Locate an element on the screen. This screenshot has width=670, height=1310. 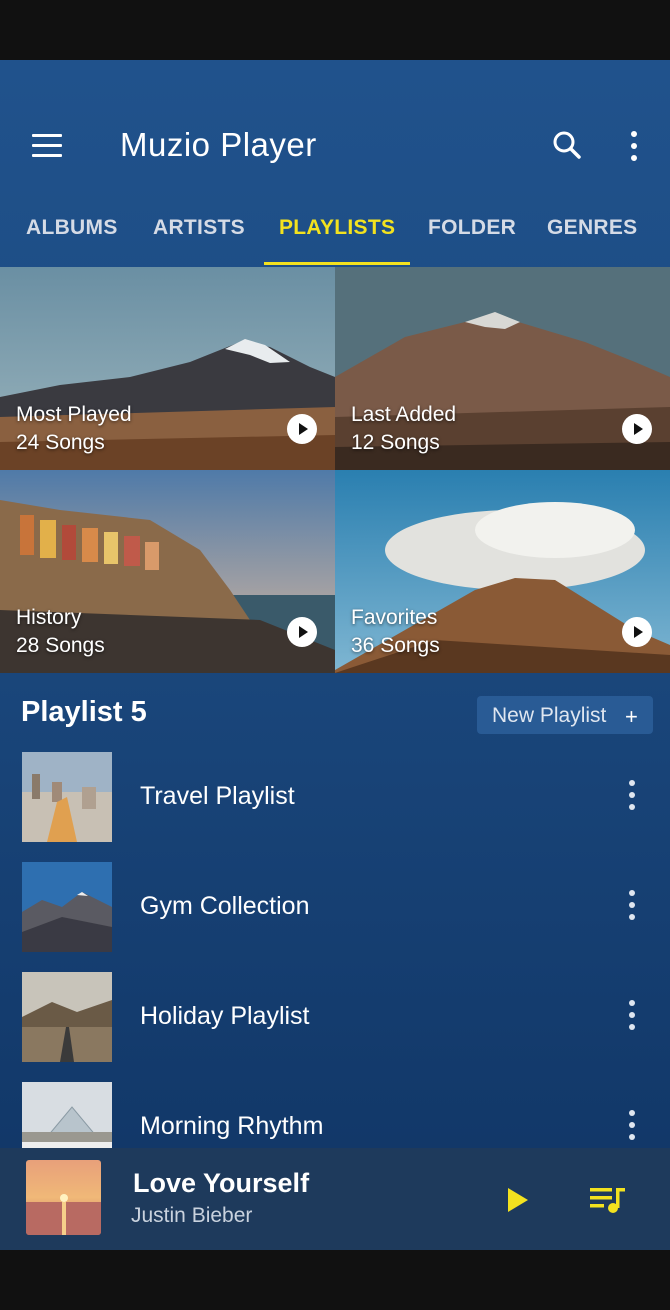
tile-title: History is located at coordinates (49, 617).